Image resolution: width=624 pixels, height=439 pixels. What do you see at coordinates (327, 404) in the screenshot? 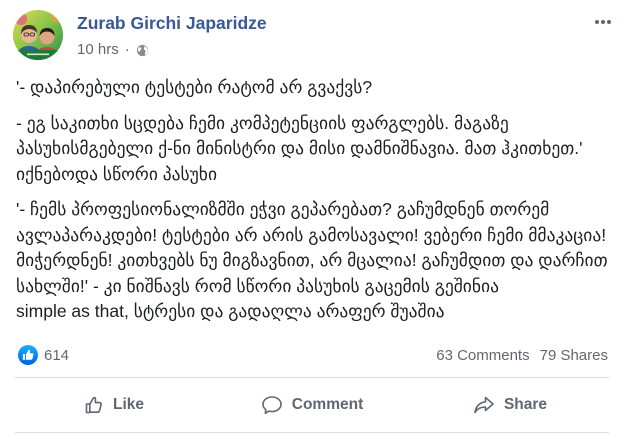
I see `comment-label: Comment` at bounding box center [327, 404].